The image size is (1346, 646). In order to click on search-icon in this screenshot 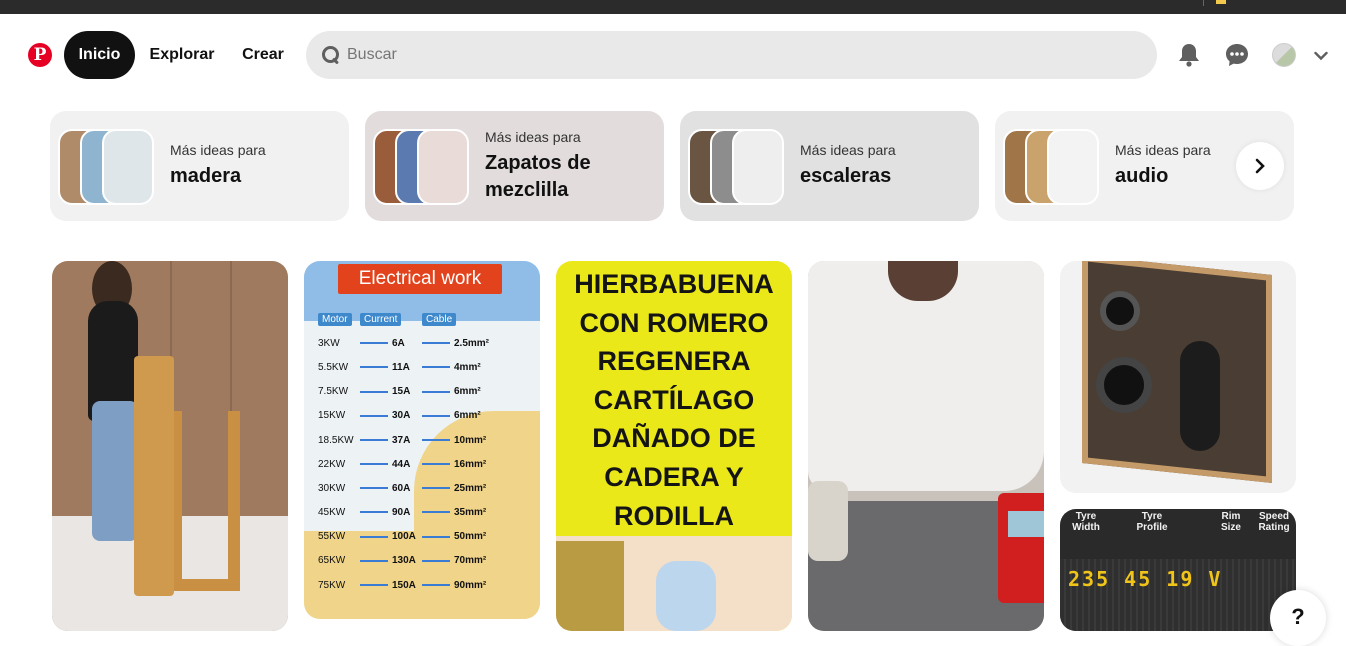, I will do `click(331, 55)`.